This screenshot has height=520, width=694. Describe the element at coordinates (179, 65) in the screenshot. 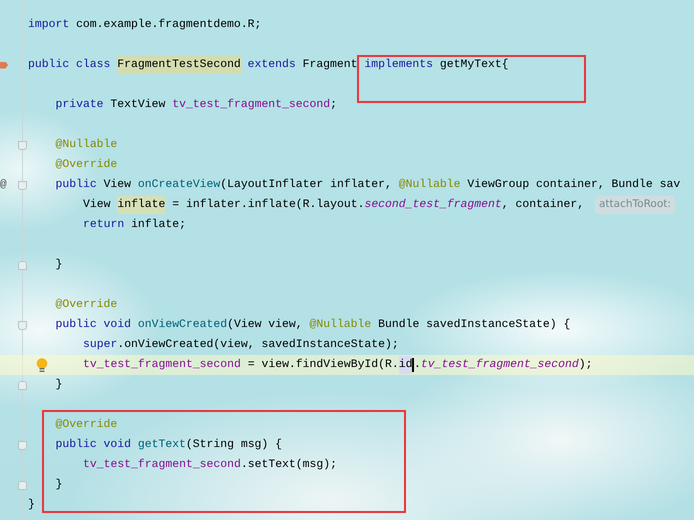

I see `class-name: FragmentTestSecond` at that location.